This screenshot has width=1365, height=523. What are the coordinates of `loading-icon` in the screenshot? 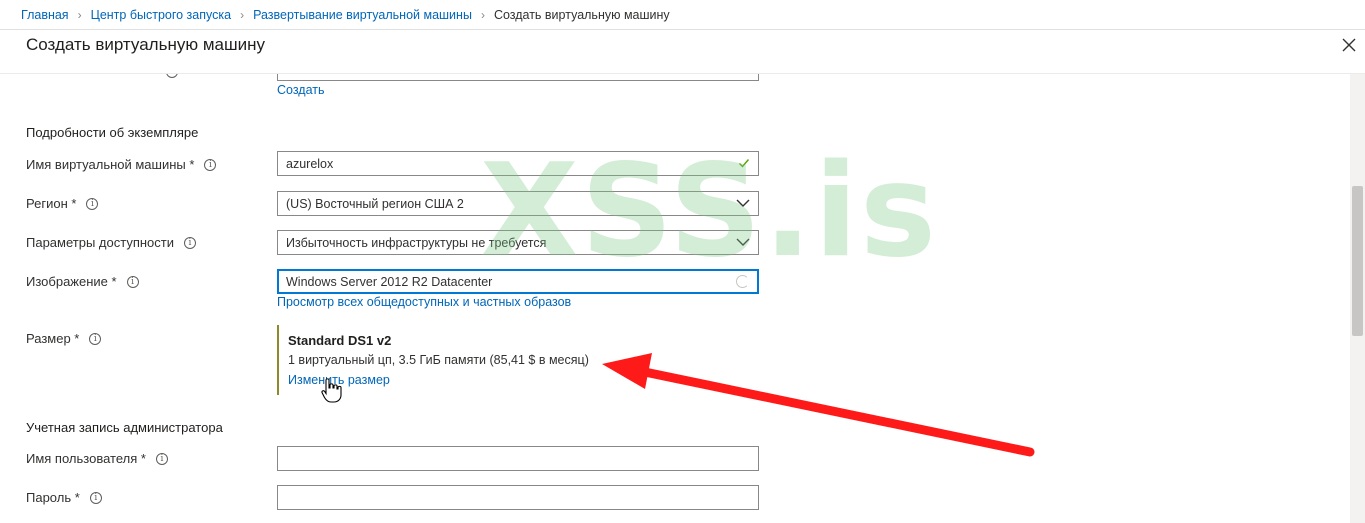 It's located at (742, 281).